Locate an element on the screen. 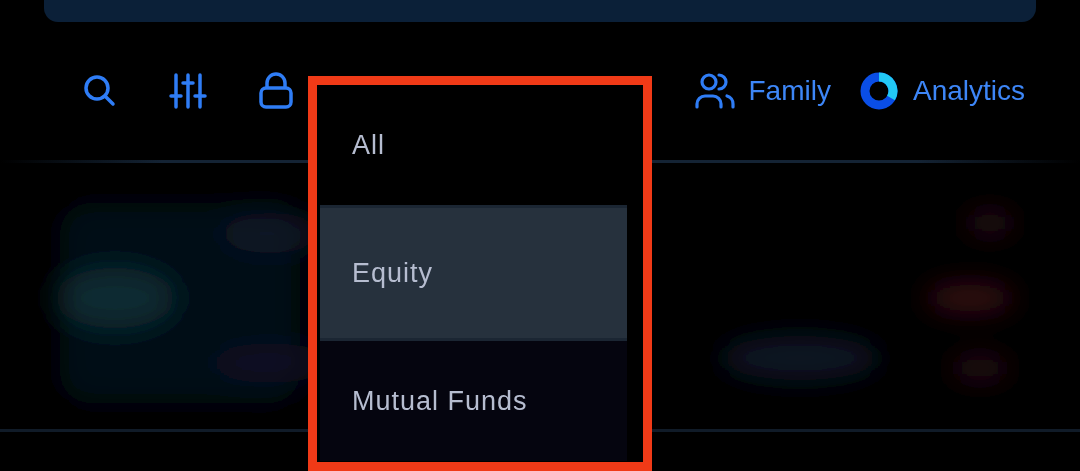 The image size is (1080, 471). lock-icon is located at coordinates (276, 91).